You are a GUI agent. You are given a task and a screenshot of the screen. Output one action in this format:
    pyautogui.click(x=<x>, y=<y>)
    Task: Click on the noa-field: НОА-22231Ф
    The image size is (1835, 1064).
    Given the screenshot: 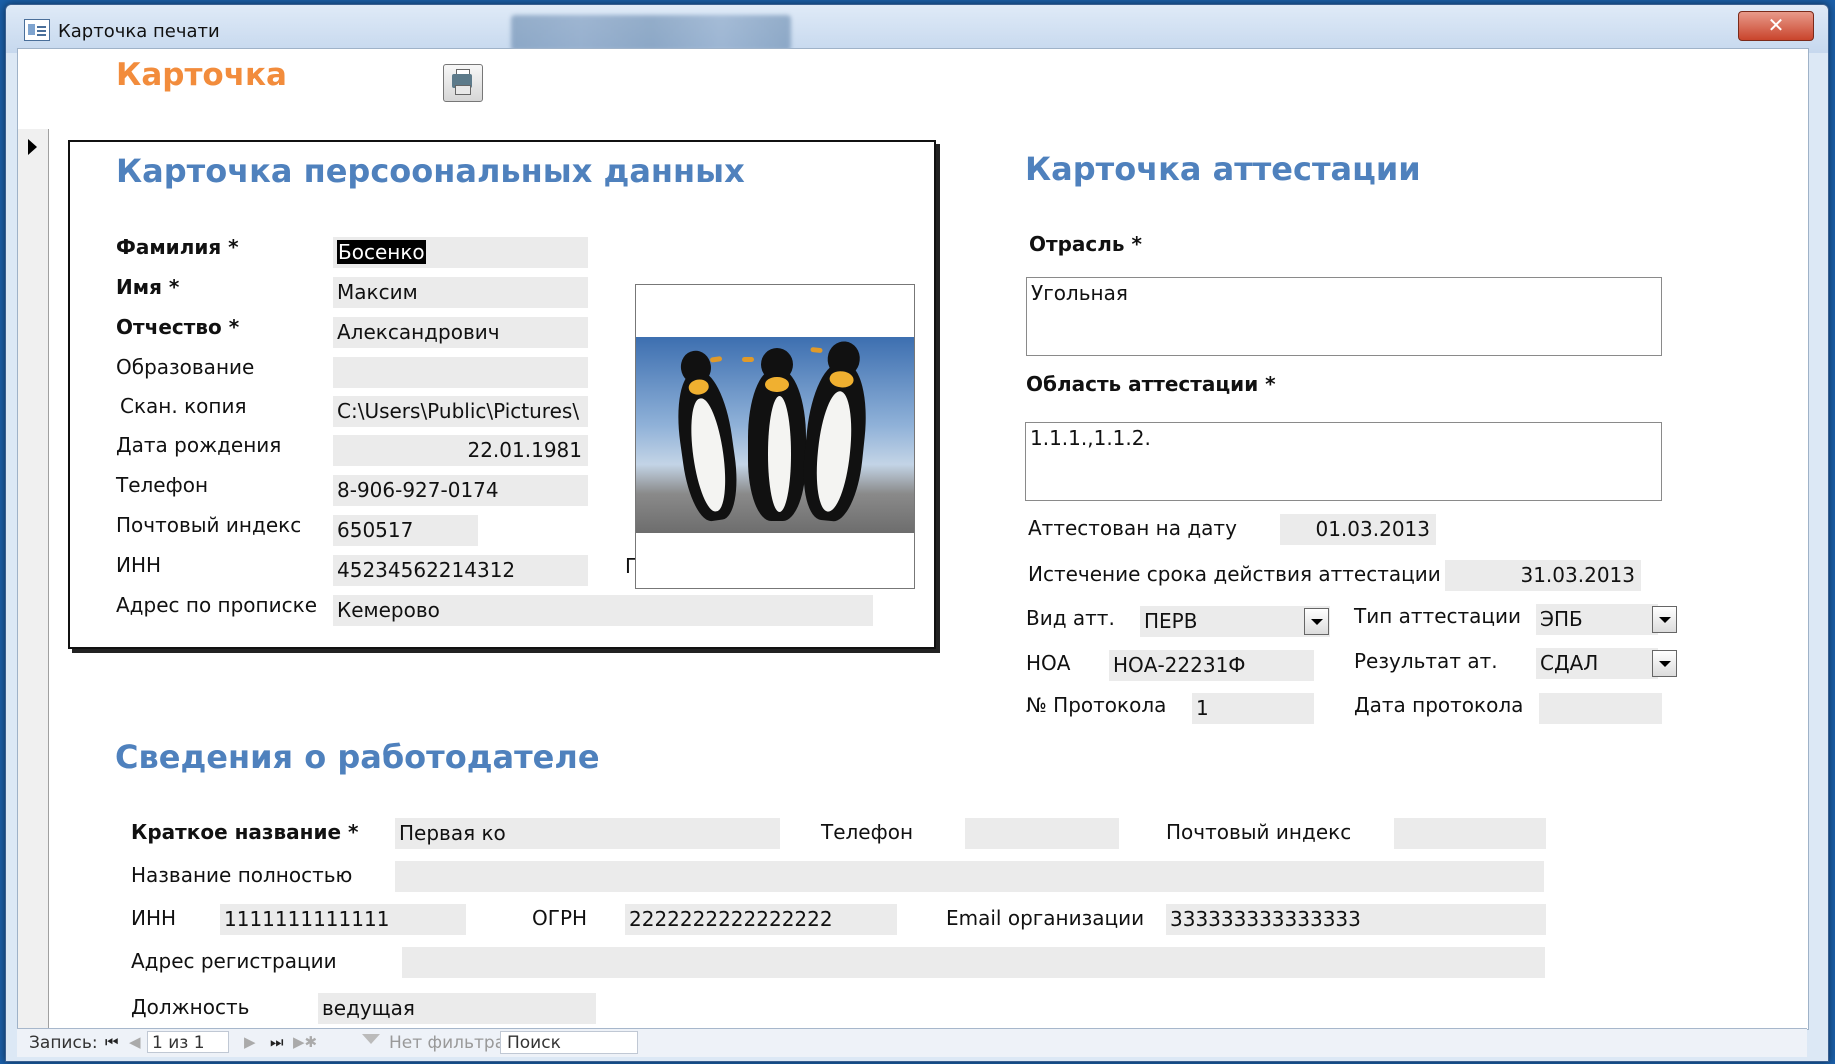 What is the action you would take?
    pyautogui.click(x=1211, y=665)
    